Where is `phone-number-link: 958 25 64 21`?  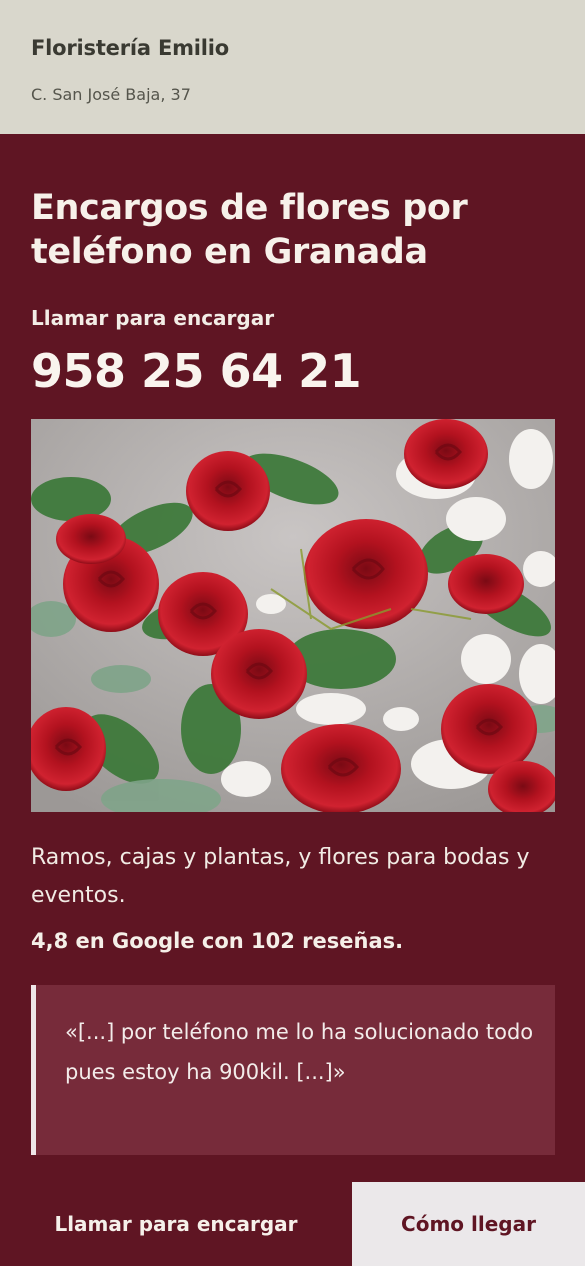 phone-number-link: 958 25 64 21 is located at coordinates (196, 371).